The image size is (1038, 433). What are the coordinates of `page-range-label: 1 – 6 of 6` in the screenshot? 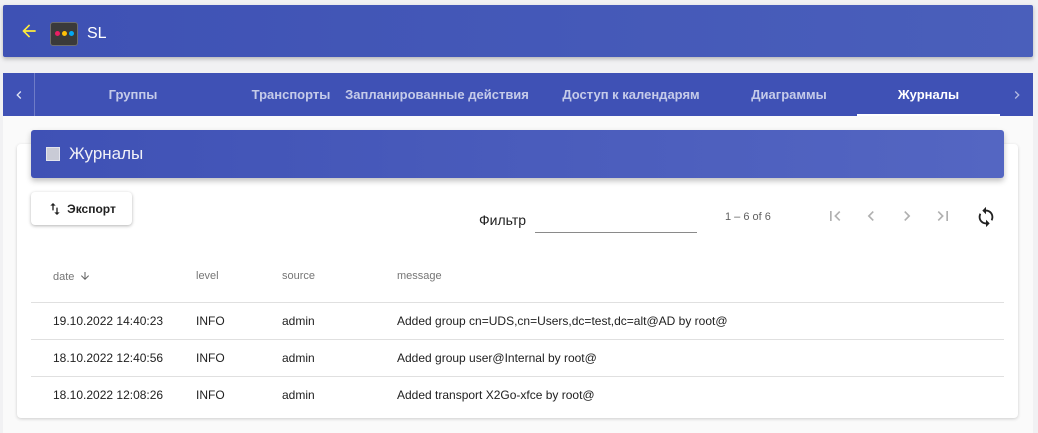 It's located at (748, 217).